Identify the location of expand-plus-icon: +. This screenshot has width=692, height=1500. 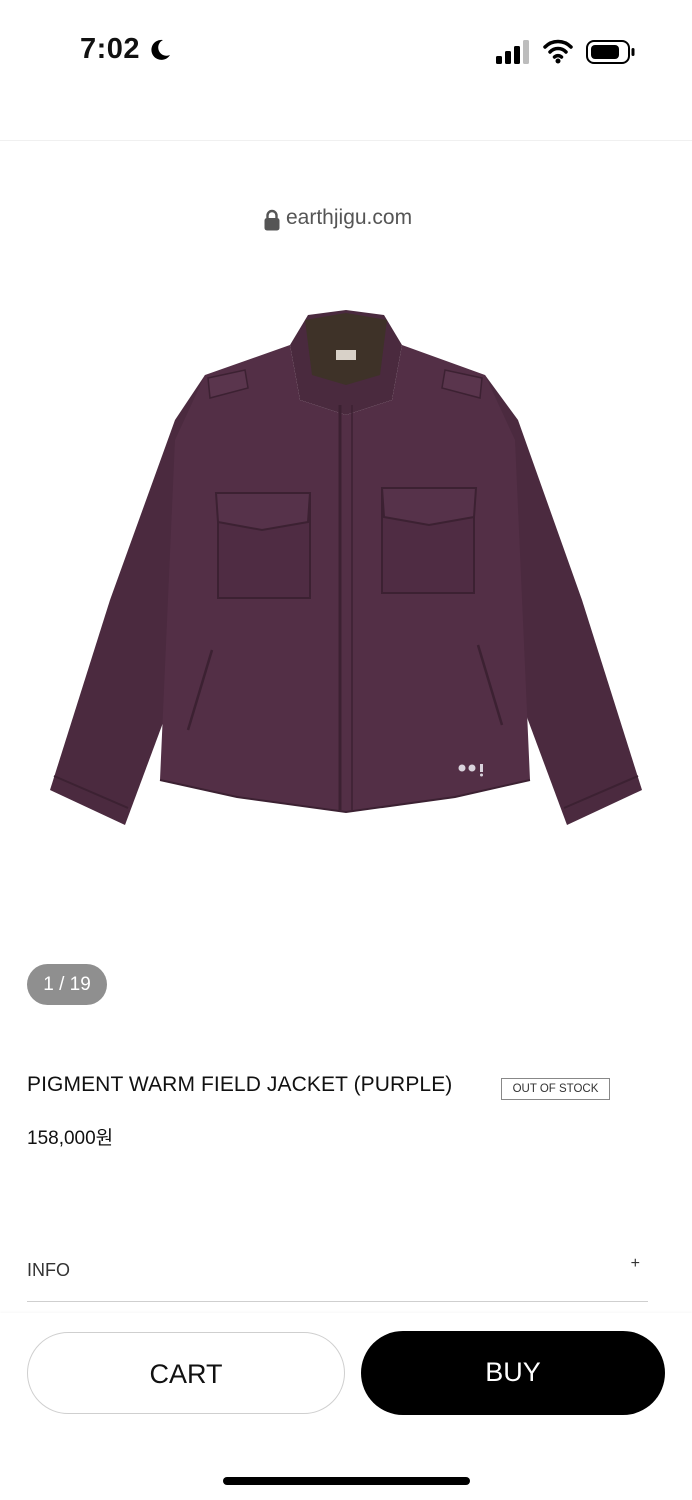
(635, 1264).